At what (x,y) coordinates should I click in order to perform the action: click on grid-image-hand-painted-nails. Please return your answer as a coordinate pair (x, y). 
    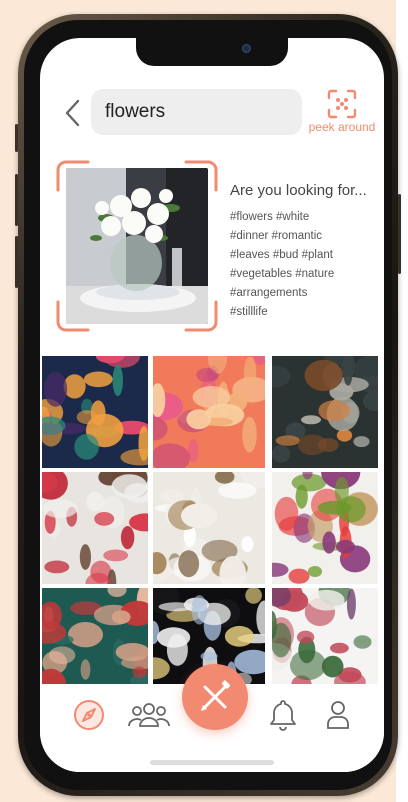
    Looking at the image, I should click on (95, 638).